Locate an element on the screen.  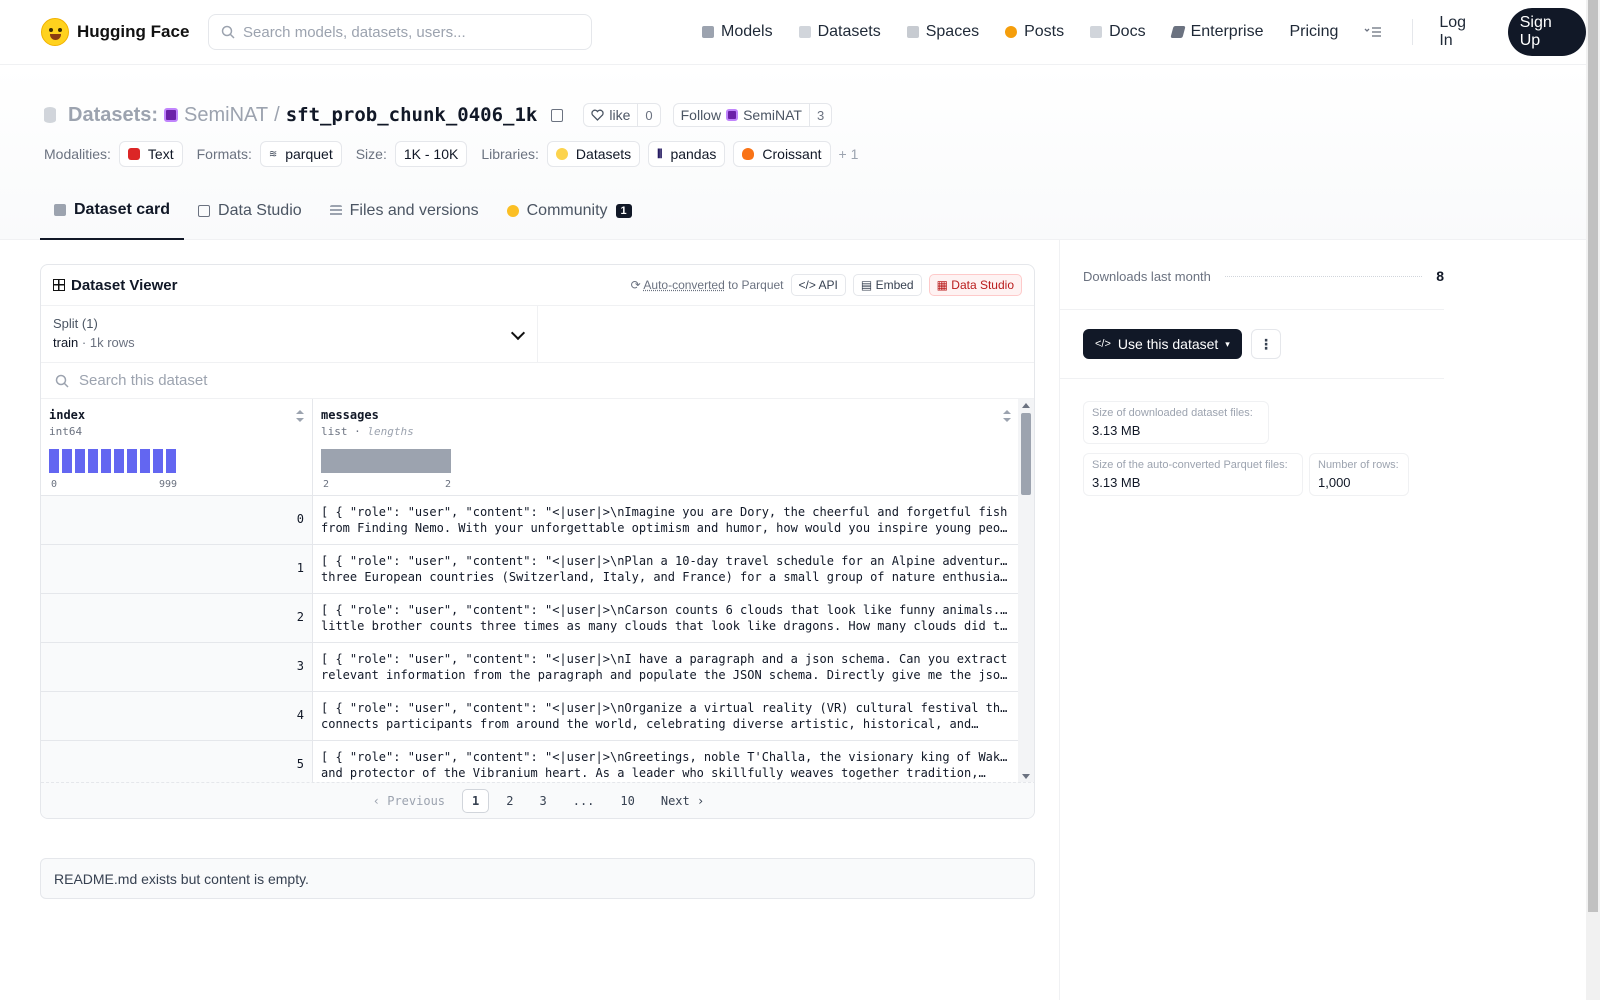
follow-button: Follow SemiNAT 3 is located at coordinates (752, 115).